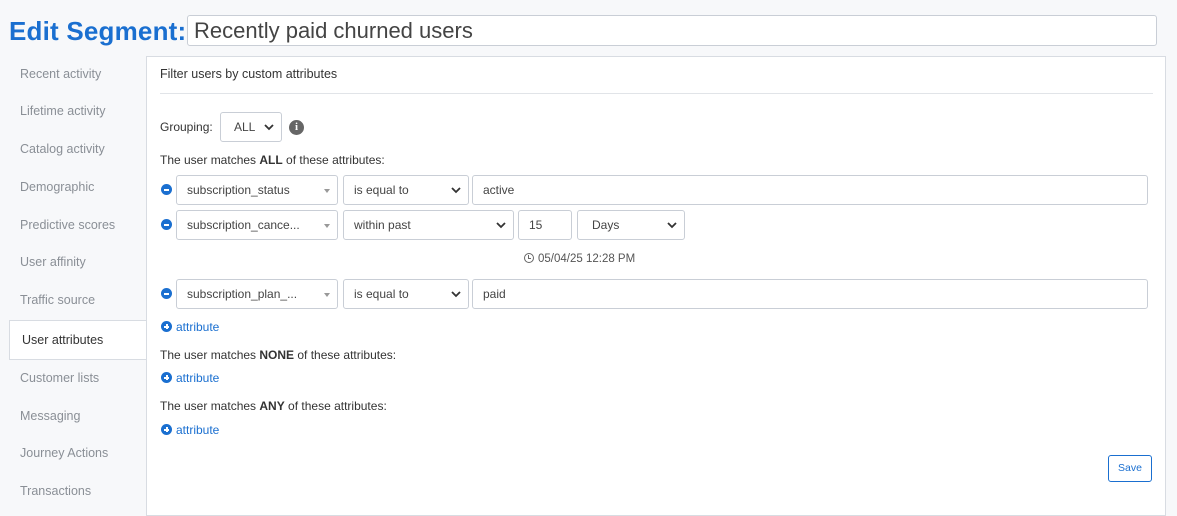  Describe the element at coordinates (529, 258) in the screenshot. I see `clock-icon` at that location.